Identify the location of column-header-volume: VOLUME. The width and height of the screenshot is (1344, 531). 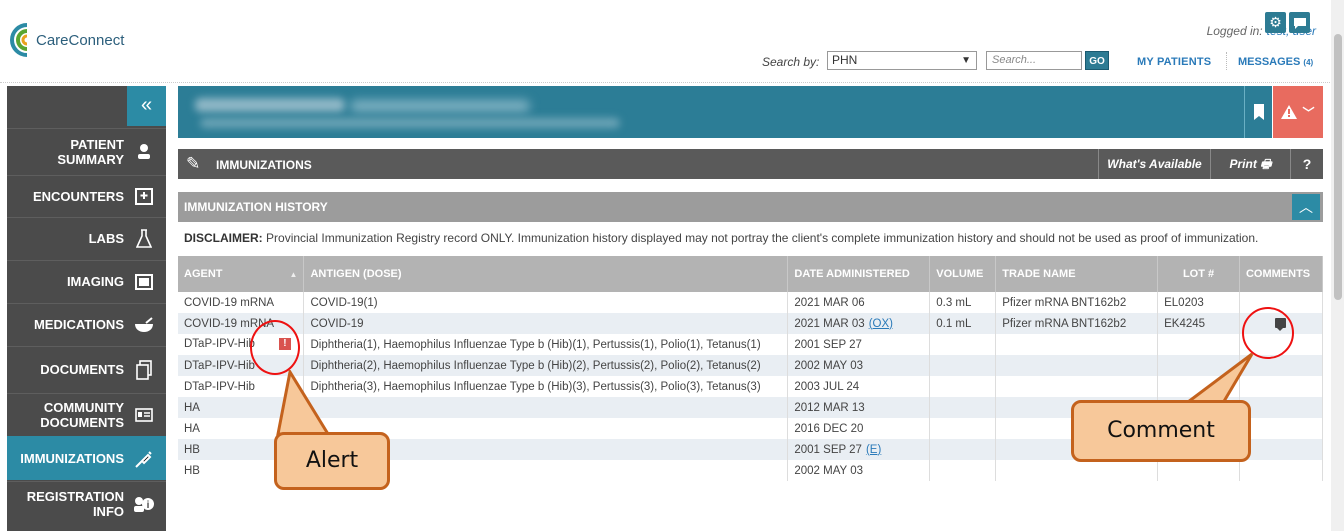
(963, 274).